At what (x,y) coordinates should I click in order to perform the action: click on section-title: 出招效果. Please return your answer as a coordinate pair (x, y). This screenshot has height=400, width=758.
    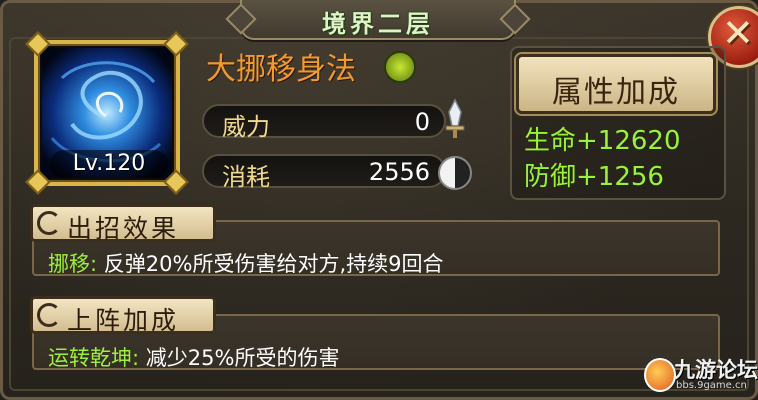
    Looking at the image, I should click on (123, 228).